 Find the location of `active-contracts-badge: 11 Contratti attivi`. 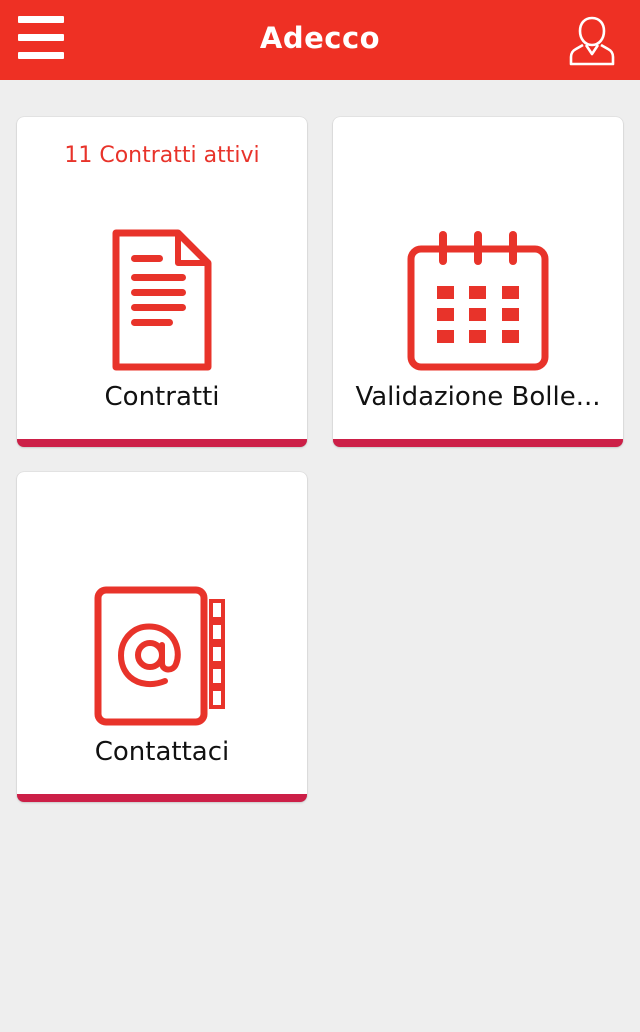

active-contracts-badge: 11 Contratti attivi is located at coordinates (162, 155).